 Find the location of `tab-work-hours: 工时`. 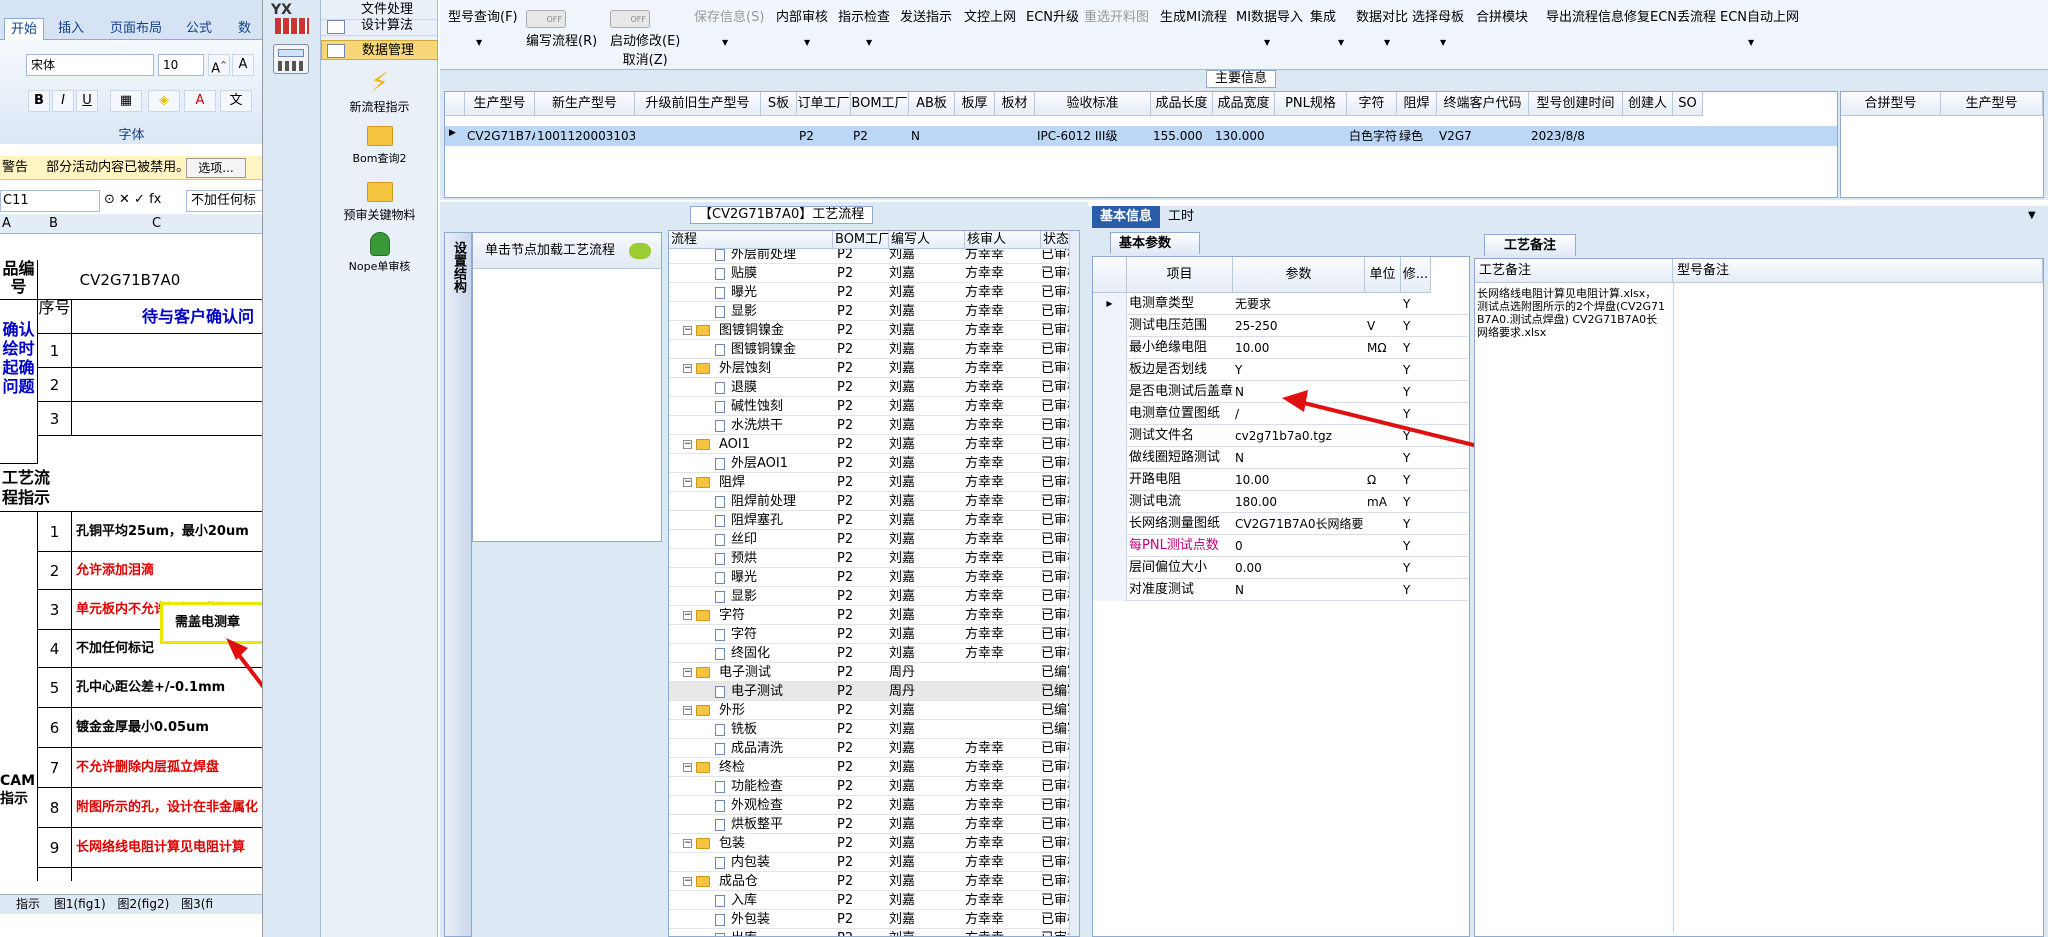

tab-work-hours: 工时 is located at coordinates (1181, 217).